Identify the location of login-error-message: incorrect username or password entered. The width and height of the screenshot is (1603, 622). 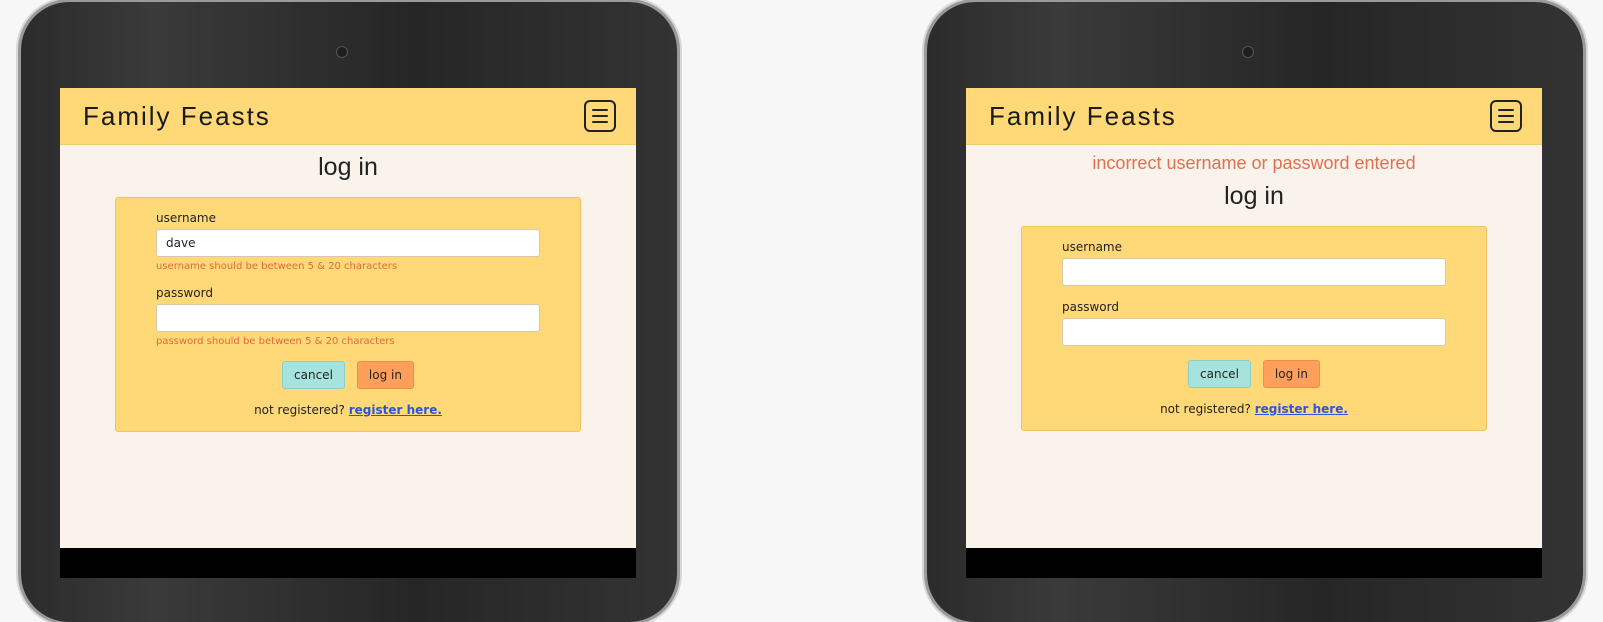
(1254, 163).